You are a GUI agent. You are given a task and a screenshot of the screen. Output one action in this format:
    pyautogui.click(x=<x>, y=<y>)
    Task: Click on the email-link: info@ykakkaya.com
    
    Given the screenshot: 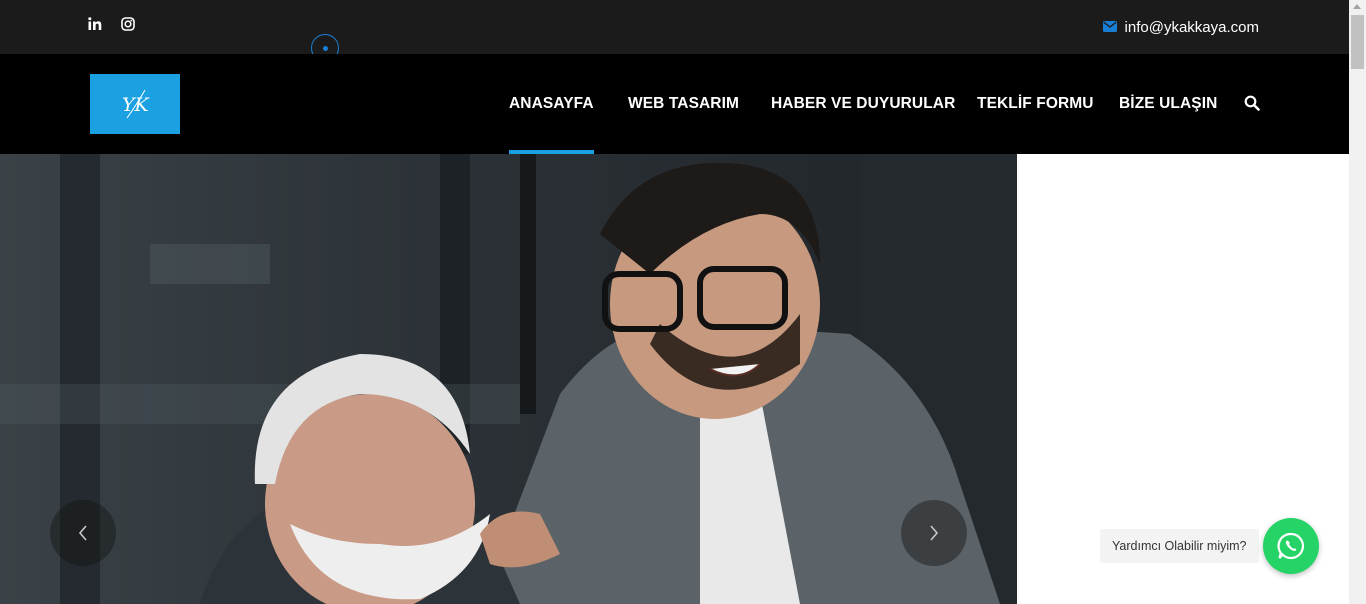 What is the action you would take?
    pyautogui.click(x=1180, y=27)
    